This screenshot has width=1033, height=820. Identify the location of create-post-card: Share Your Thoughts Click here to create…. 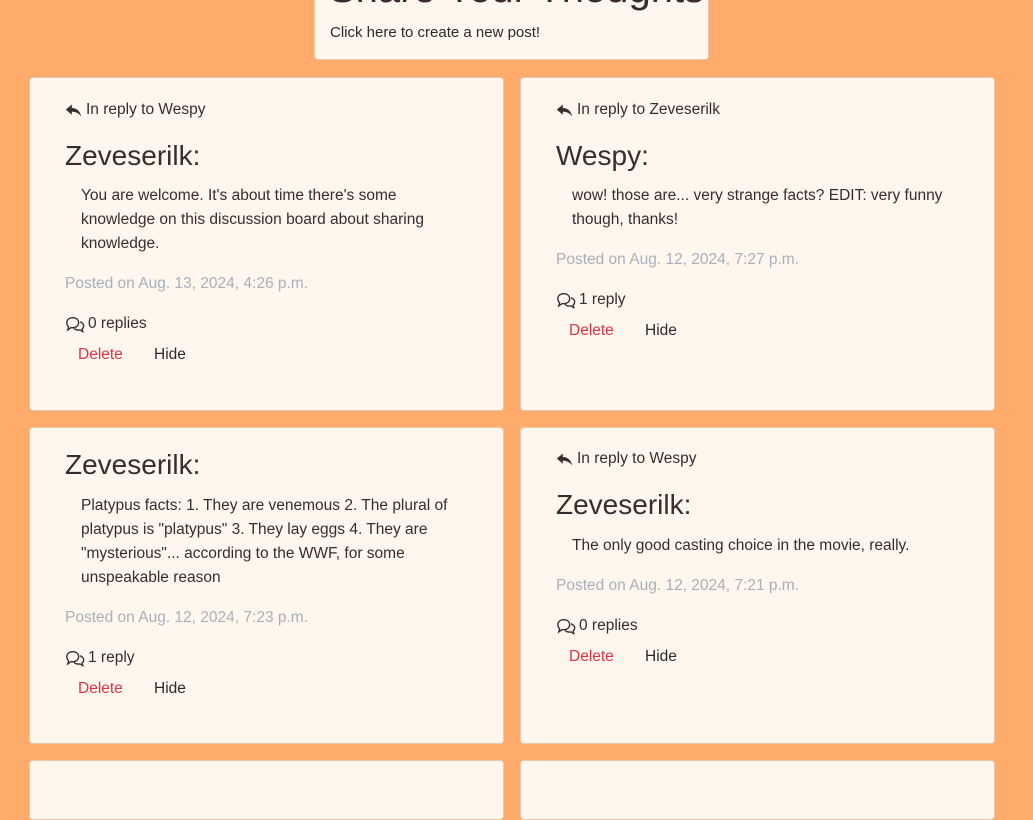
(511, 30).